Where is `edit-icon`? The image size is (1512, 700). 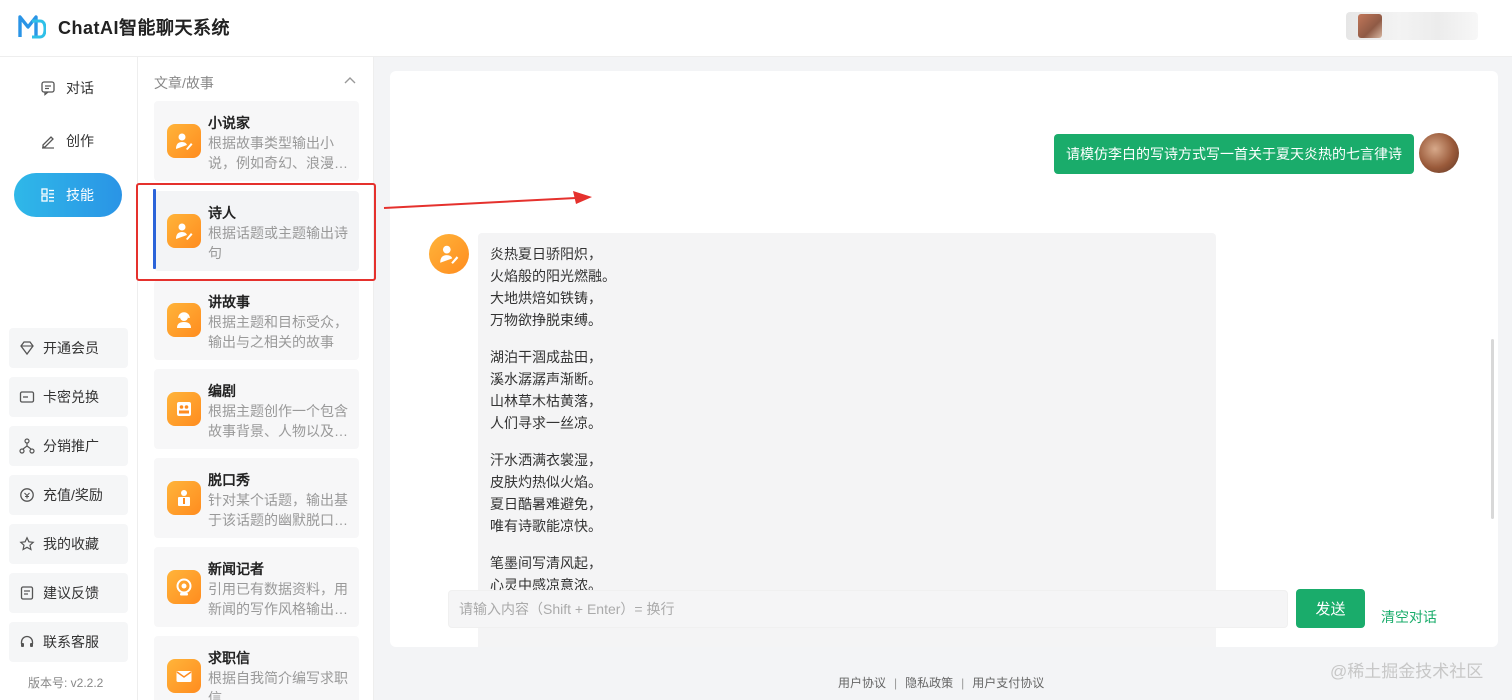 edit-icon is located at coordinates (48, 141).